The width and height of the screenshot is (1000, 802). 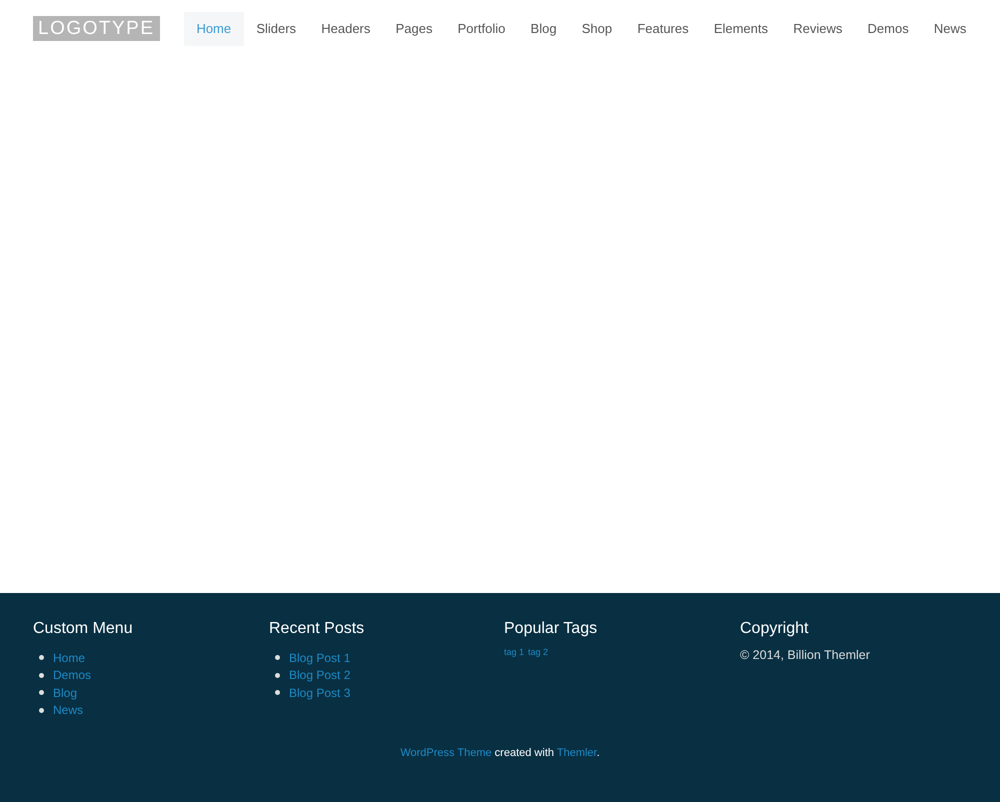 I want to click on themler-link: Themler, so click(x=576, y=753).